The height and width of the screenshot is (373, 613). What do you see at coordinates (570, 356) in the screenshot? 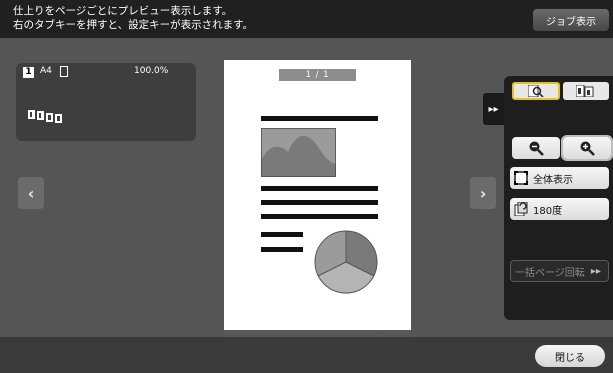
I see `close-button: 閉じる` at bounding box center [570, 356].